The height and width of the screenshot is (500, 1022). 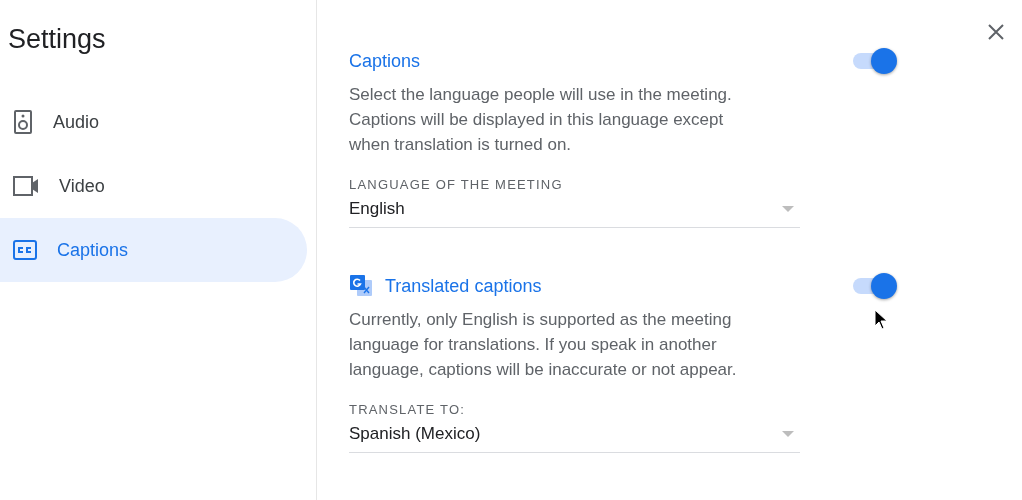 What do you see at coordinates (26, 186) in the screenshot?
I see `video-camera-icon` at bounding box center [26, 186].